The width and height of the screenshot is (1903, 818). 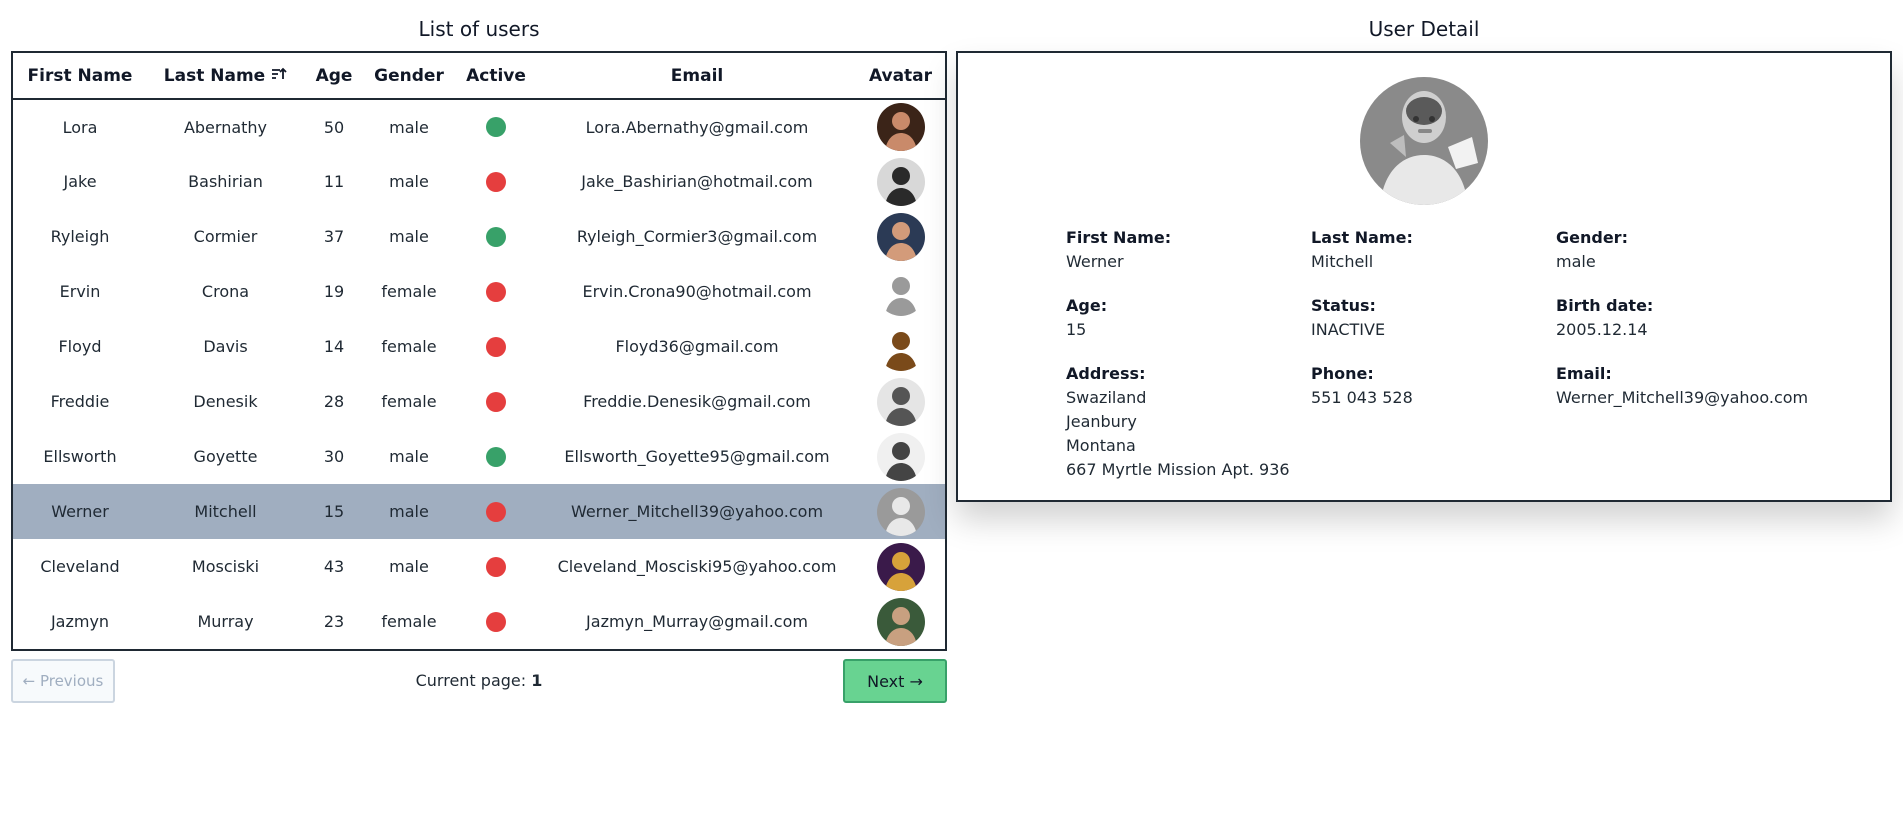 I want to click on column-header-email: Email, so click(x=697, y=76).